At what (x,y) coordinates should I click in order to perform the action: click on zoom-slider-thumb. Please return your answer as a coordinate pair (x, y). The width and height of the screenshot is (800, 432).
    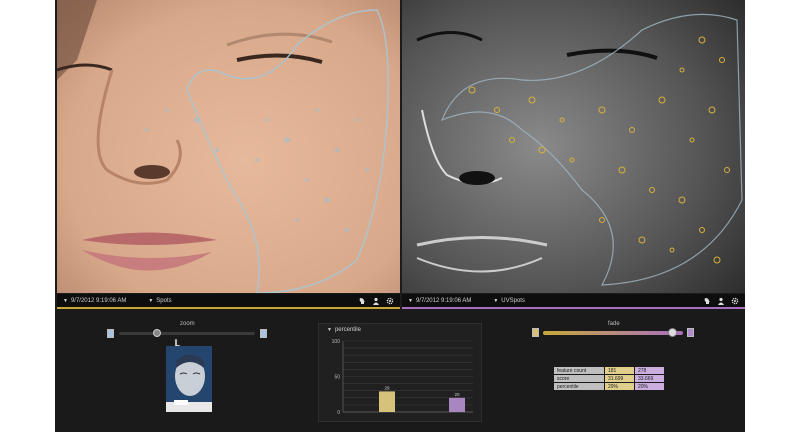
    Looking at the image, I should click on (157, 333).